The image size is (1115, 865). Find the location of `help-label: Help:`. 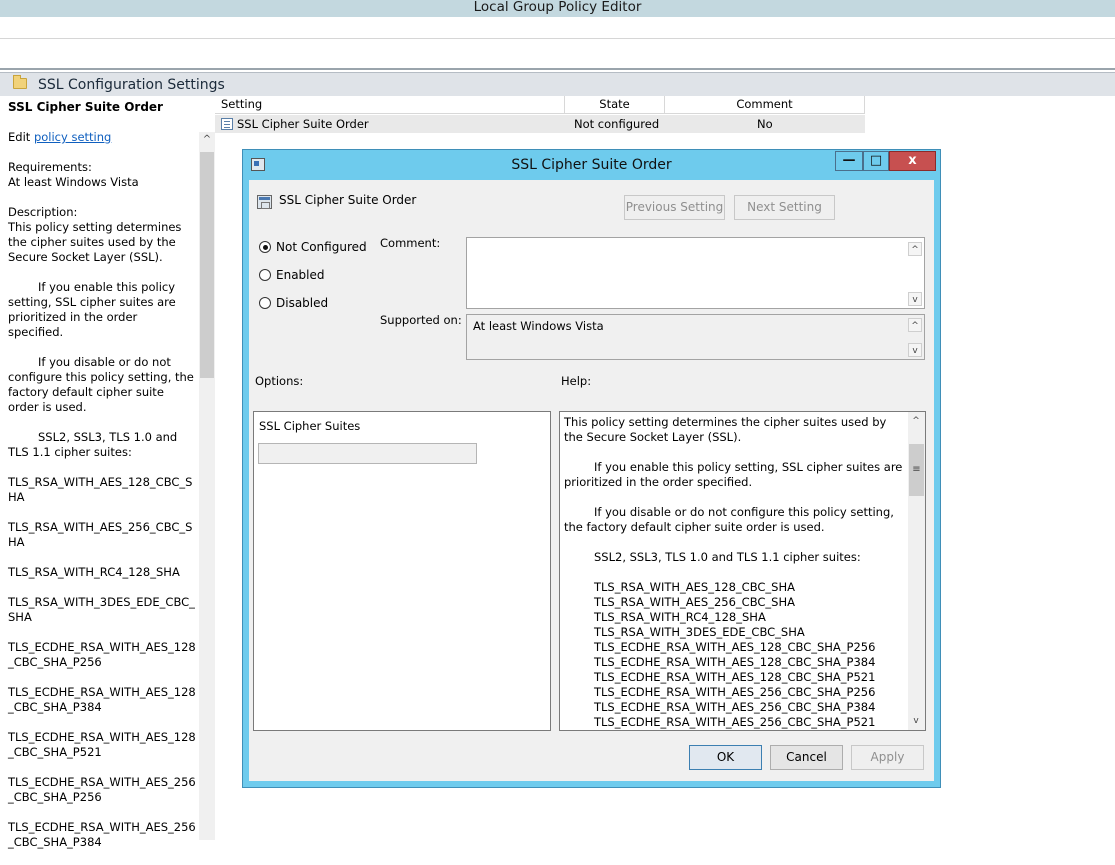

help-label: Help: is located at coordinates (576, 381).